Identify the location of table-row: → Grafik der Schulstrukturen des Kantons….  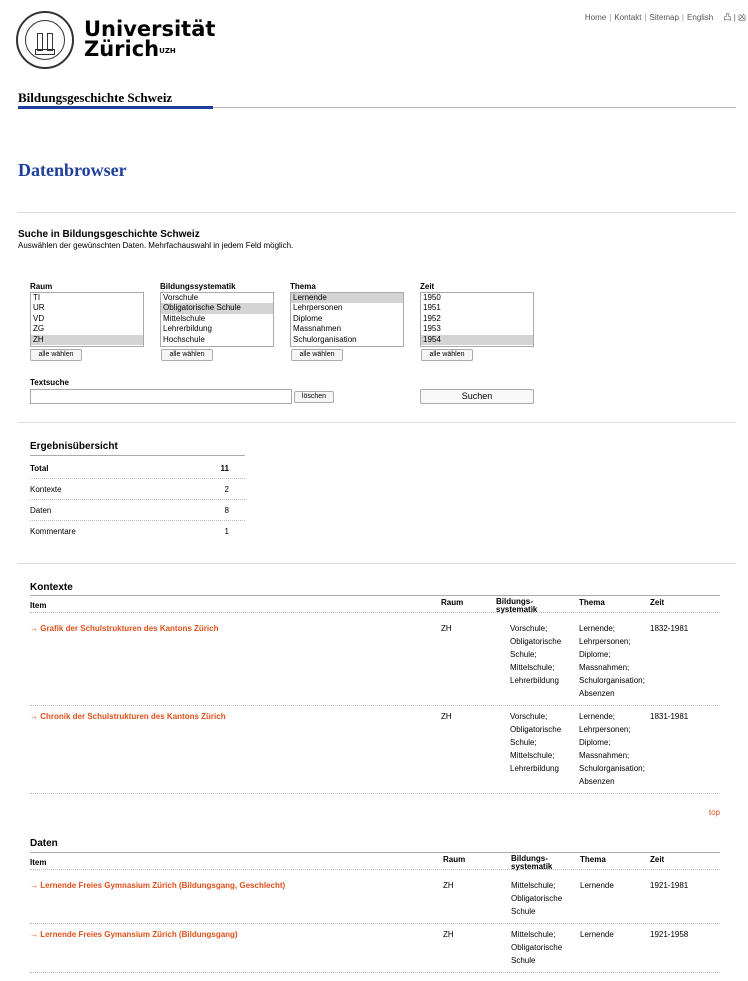
(375, 662).